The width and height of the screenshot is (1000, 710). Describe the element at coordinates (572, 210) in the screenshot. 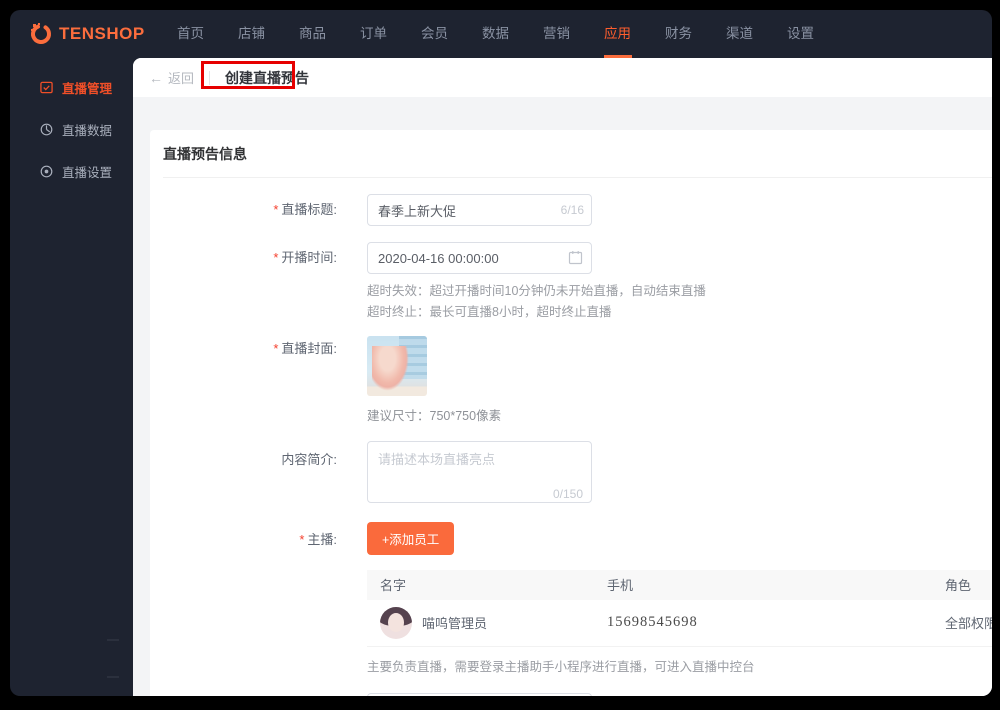

I see `live-title-counter: 6/16` at that location.